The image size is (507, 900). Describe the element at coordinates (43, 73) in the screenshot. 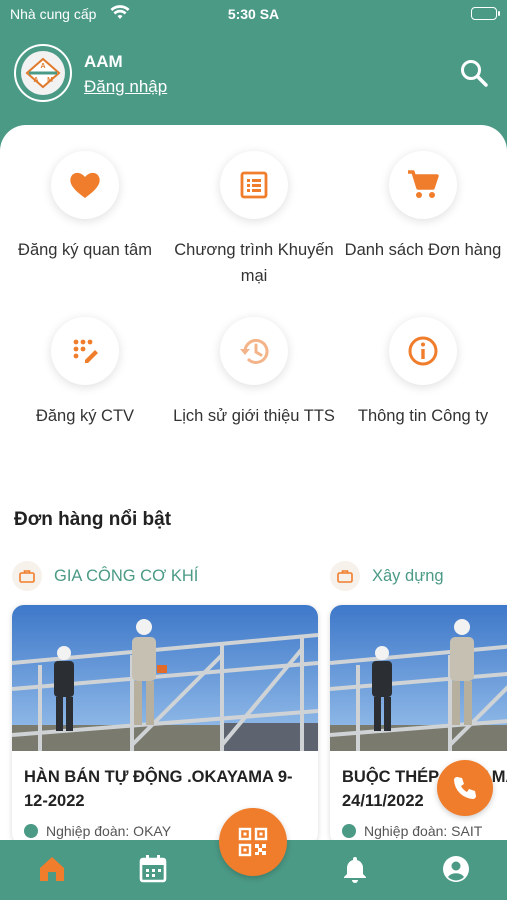

I see `app-logo: A A M` at that location.